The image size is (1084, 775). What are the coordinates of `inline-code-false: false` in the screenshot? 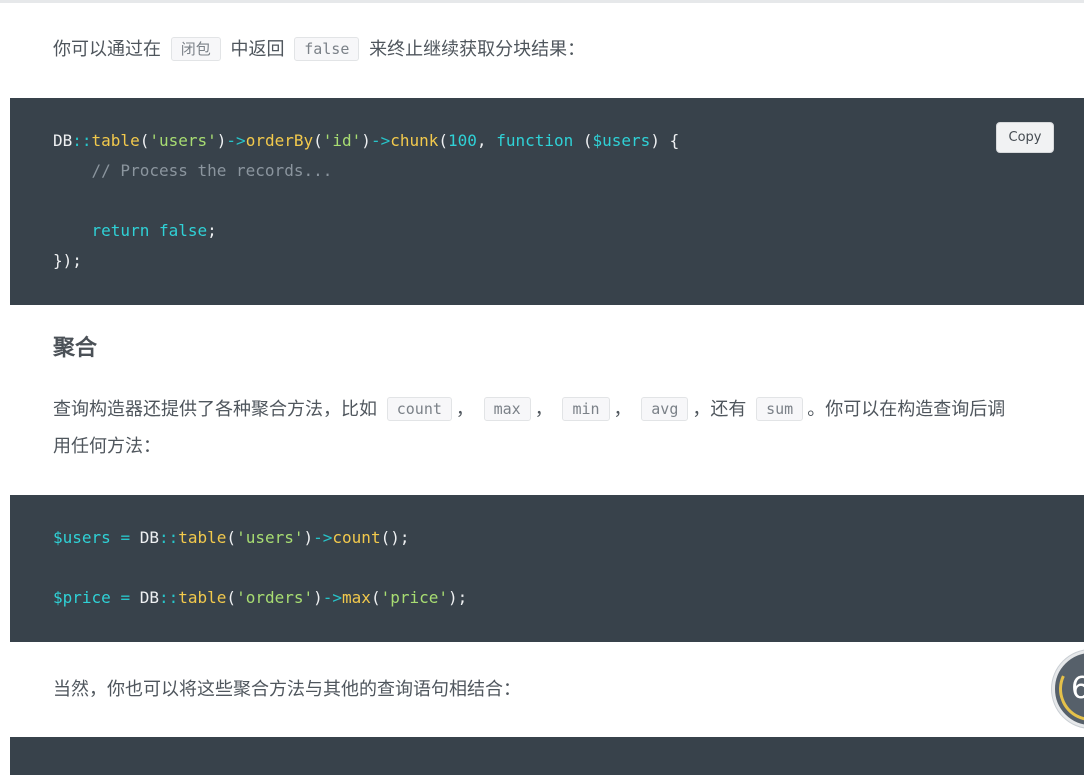 It's located at (327, 49).